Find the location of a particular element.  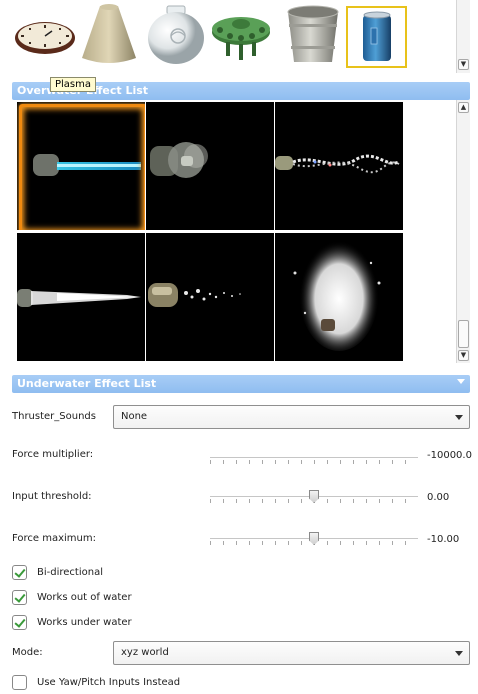

works-under-water-label: Works under water is located at coordinates (84, 622).